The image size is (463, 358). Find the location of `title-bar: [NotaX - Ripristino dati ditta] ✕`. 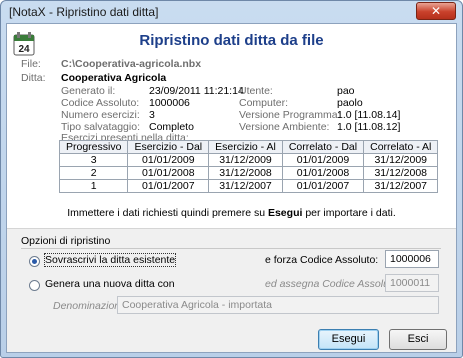

title-bar: [NotaX - Ripristino dati ditta] ✕ is located at coordinates (231, 12).